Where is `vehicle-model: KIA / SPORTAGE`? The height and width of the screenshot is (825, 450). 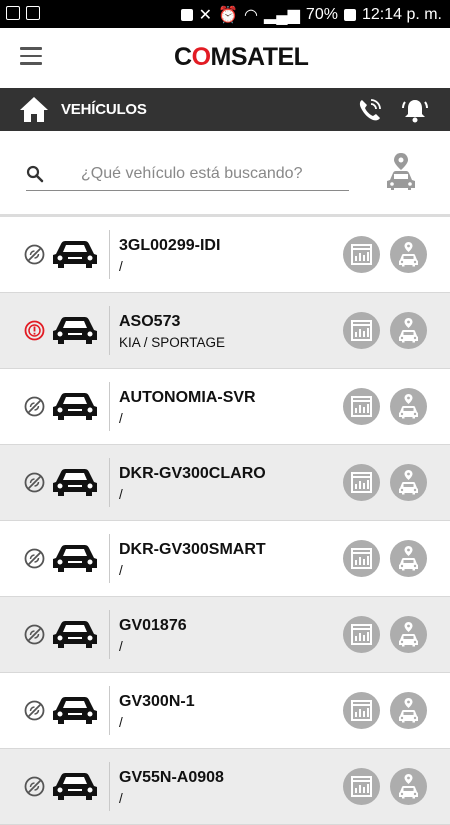
vehicle-model: KIA / SPORTAGE is located at coordinates (172, 342).